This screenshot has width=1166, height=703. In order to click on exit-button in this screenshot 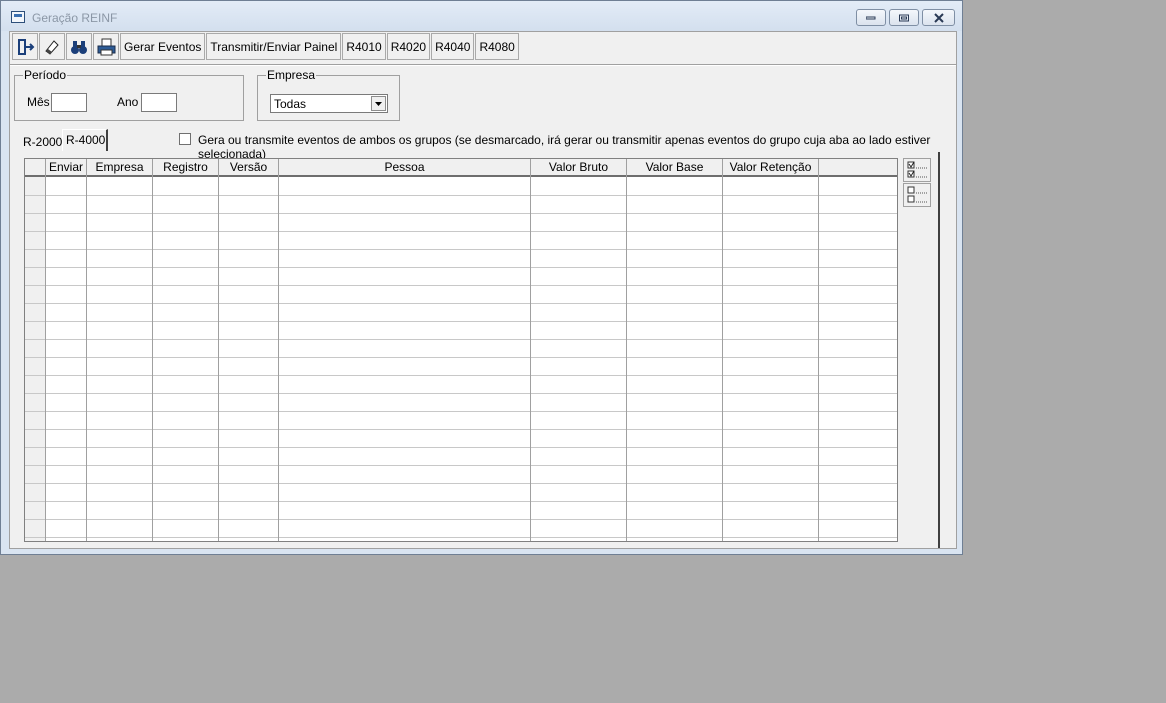, I will do `click(25, 46)`.